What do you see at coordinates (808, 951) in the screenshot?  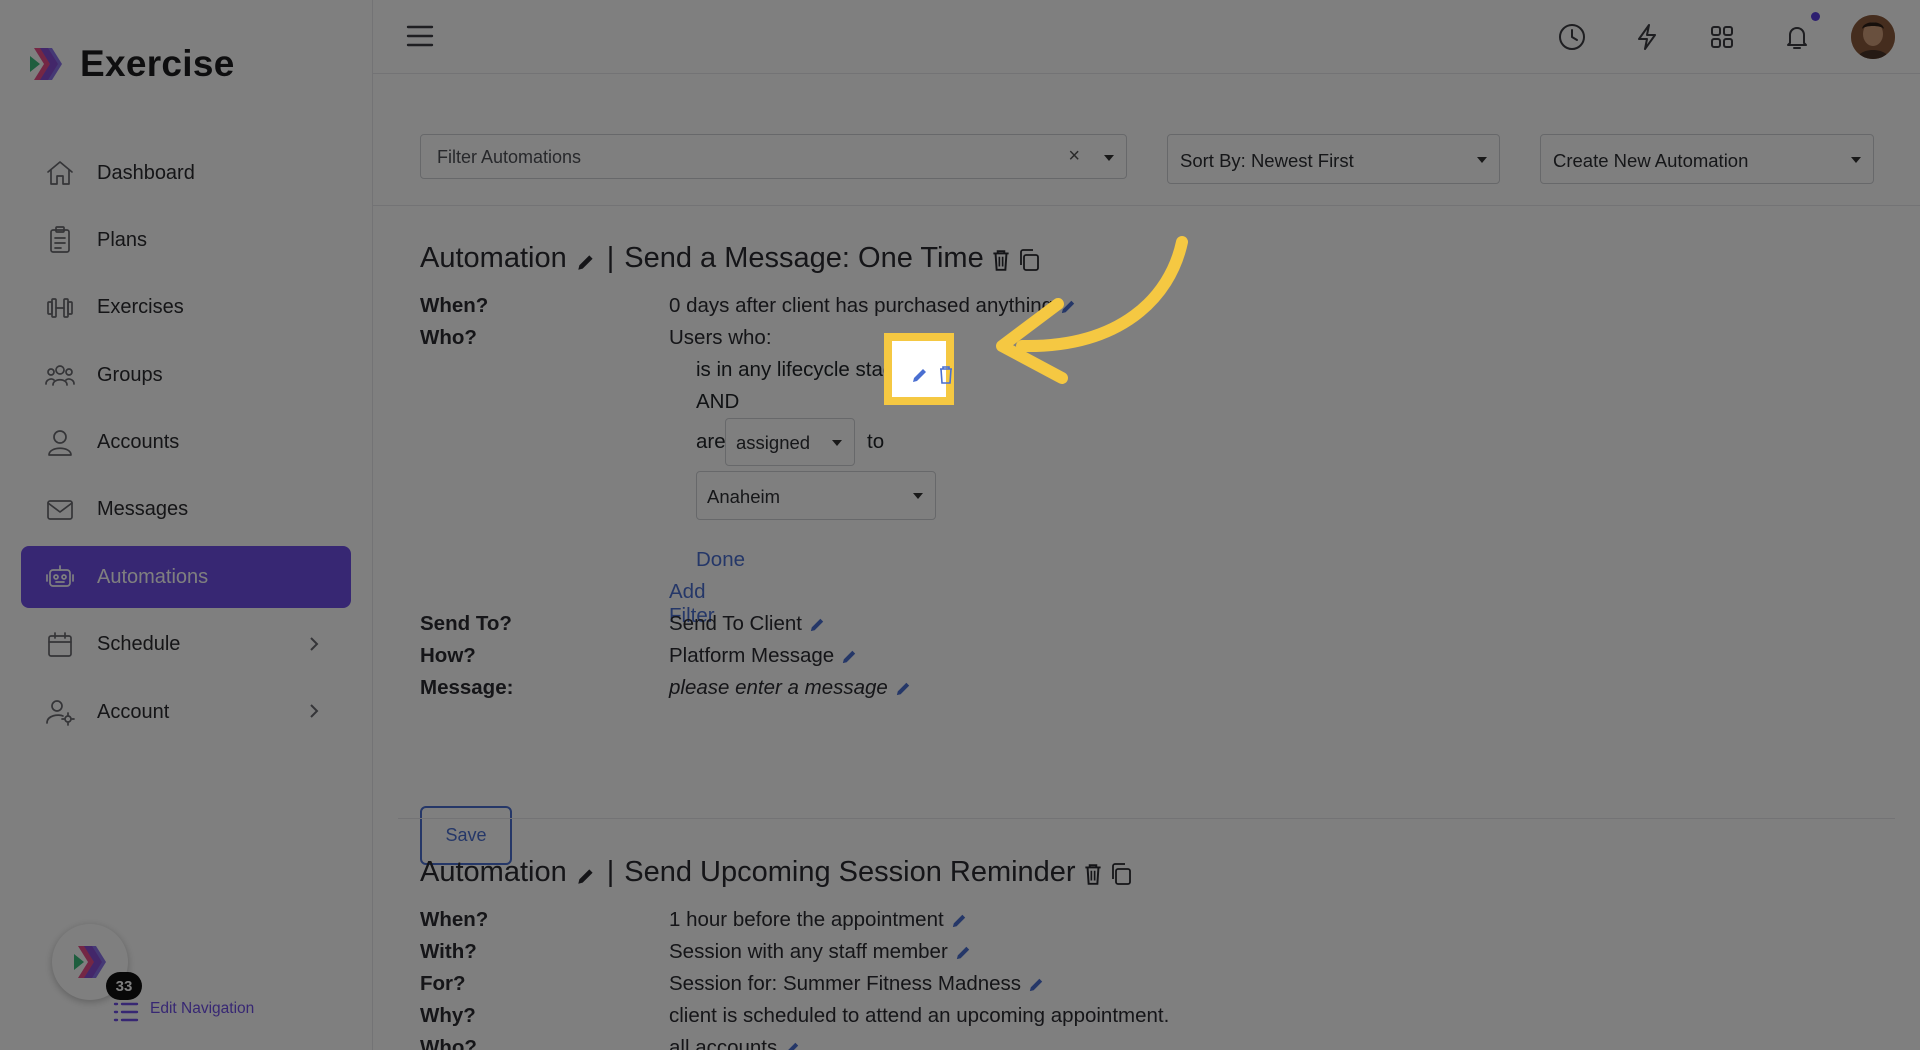 I see `with-value: Session with any staff member` at bounding box center [808, 951].